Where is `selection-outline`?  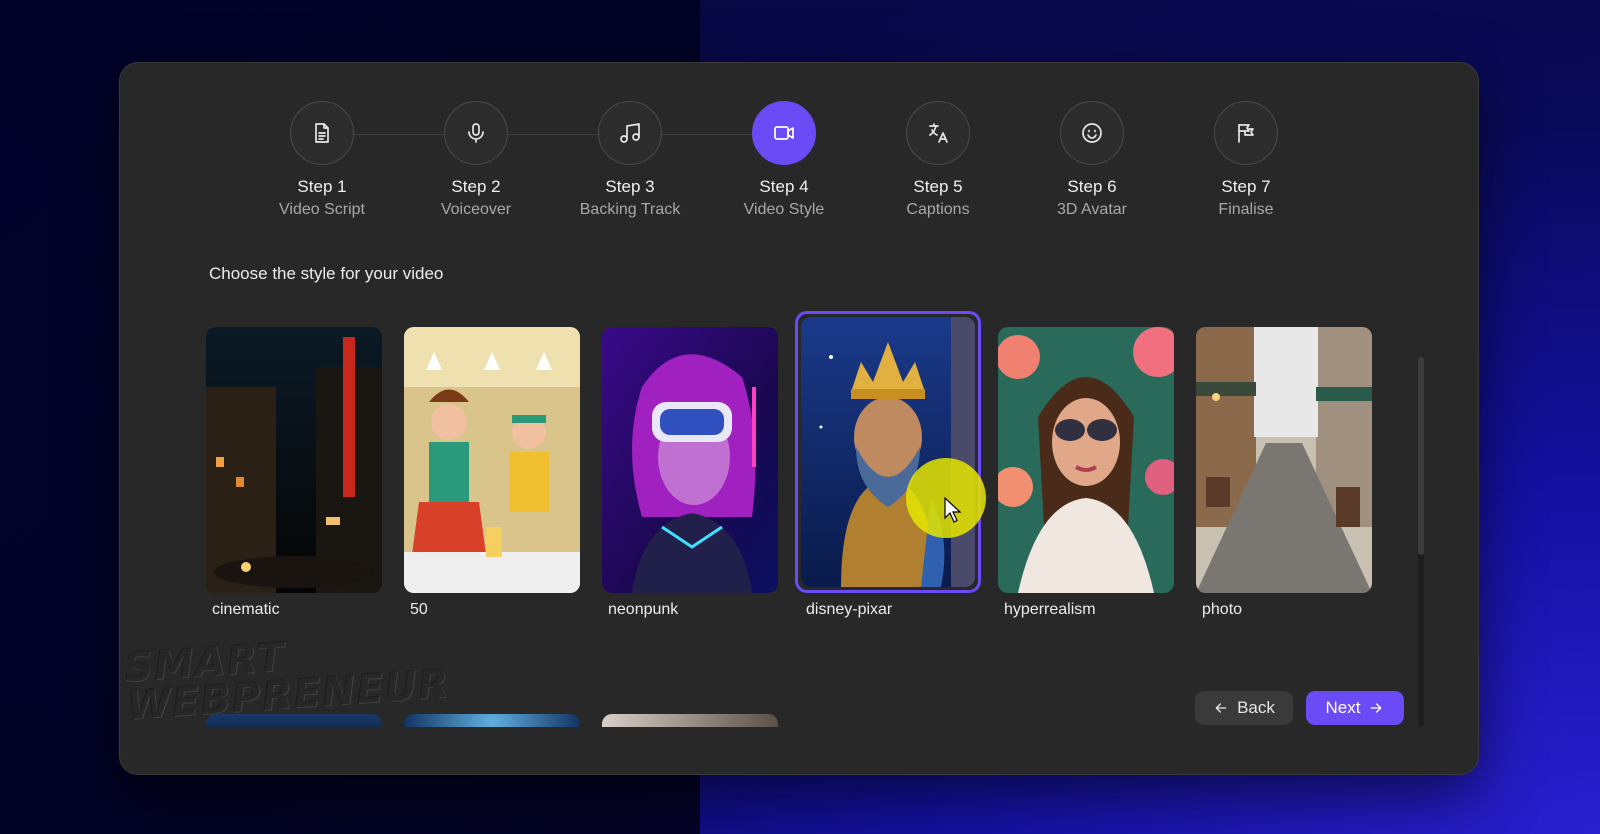
selection-outline is located at coordinates (888, 452).